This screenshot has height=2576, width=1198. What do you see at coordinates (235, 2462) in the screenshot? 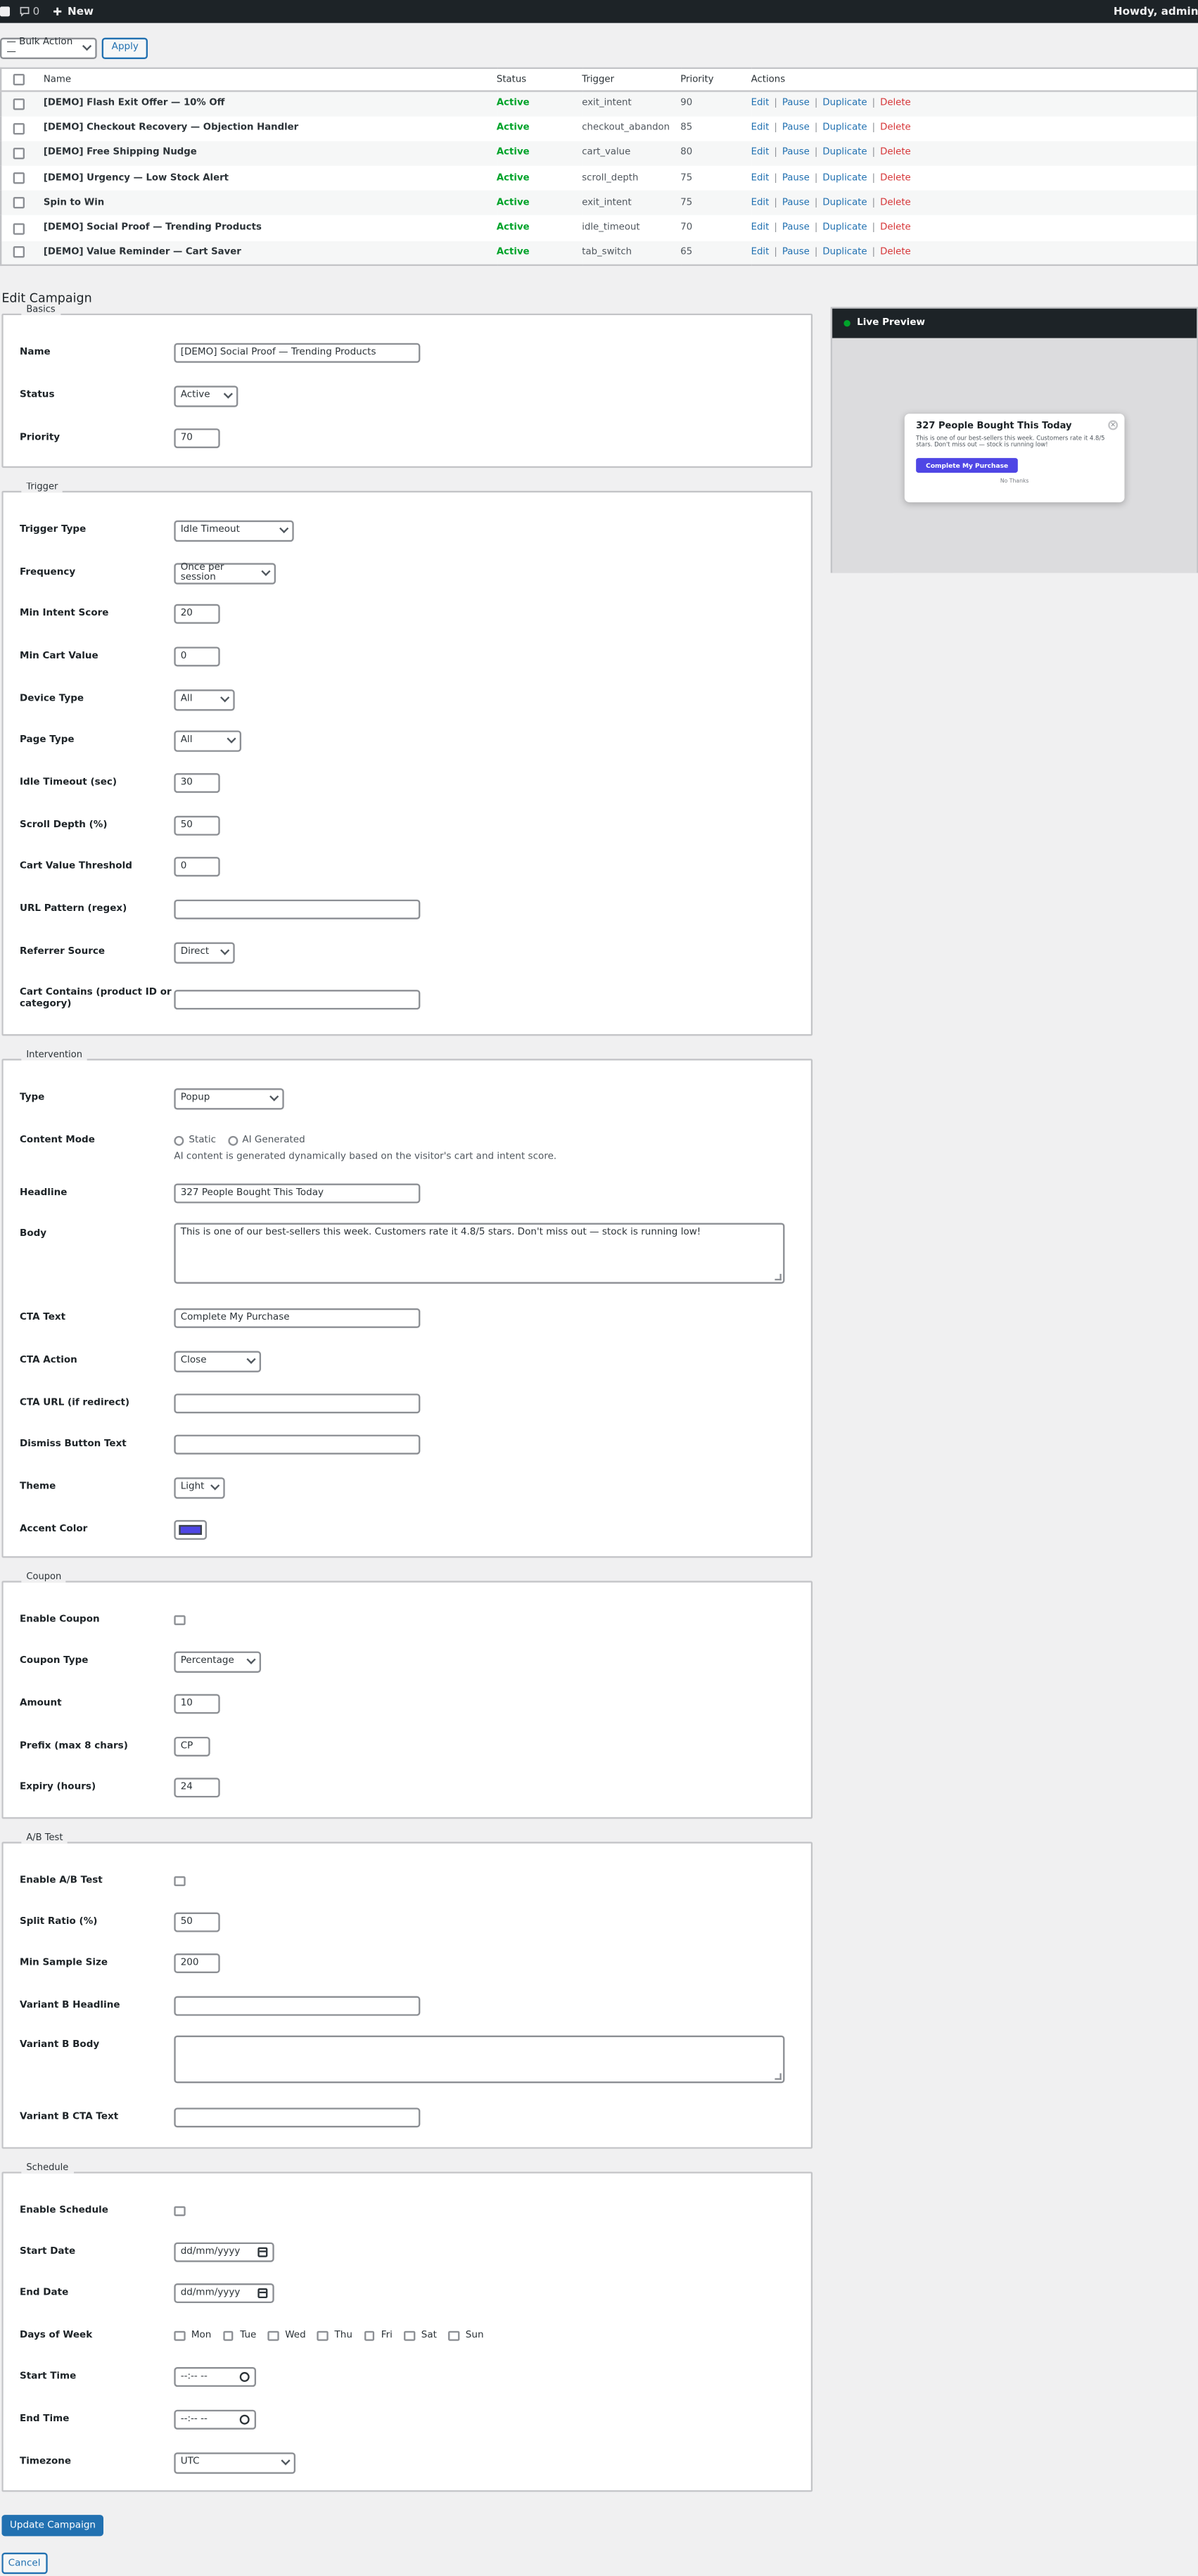
I see `timezone-select: UTC` at bounding box center [235, 2462].